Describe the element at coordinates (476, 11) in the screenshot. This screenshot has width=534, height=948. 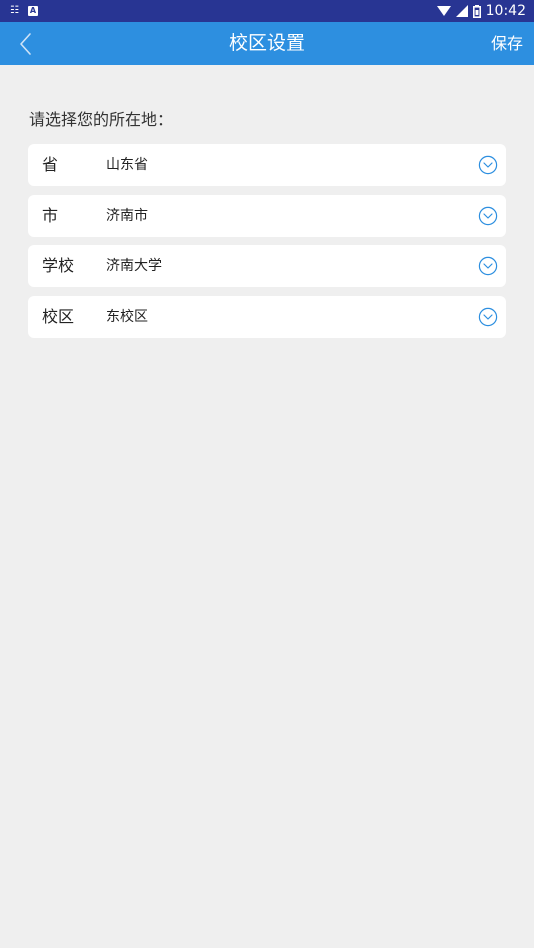
I see `battery-icon` at that location.